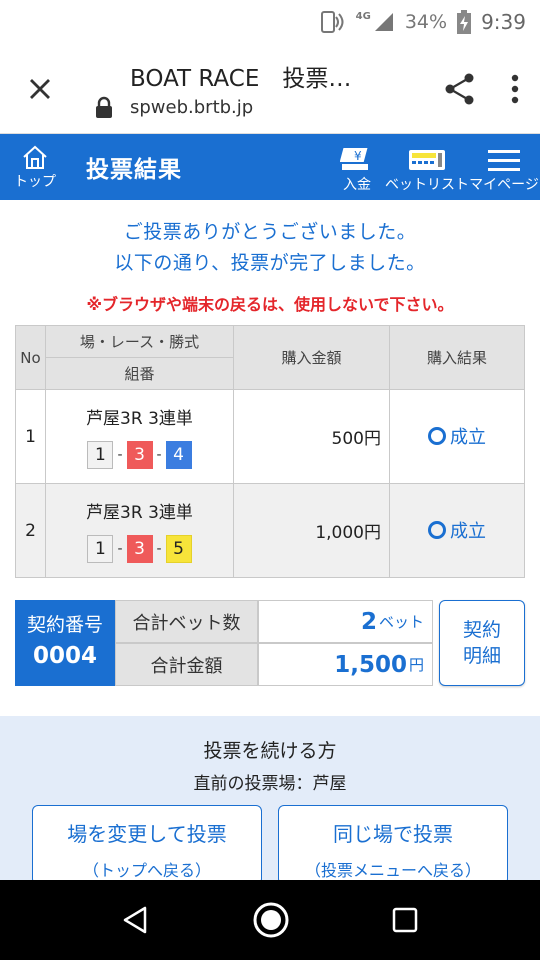 This screenshot has width=540, height=960. What do you see at coordinates (146, 870) in the screenshot?
I see `change-venue-sublabel: （トップへ戻る）` at bounding box center [146, 870].